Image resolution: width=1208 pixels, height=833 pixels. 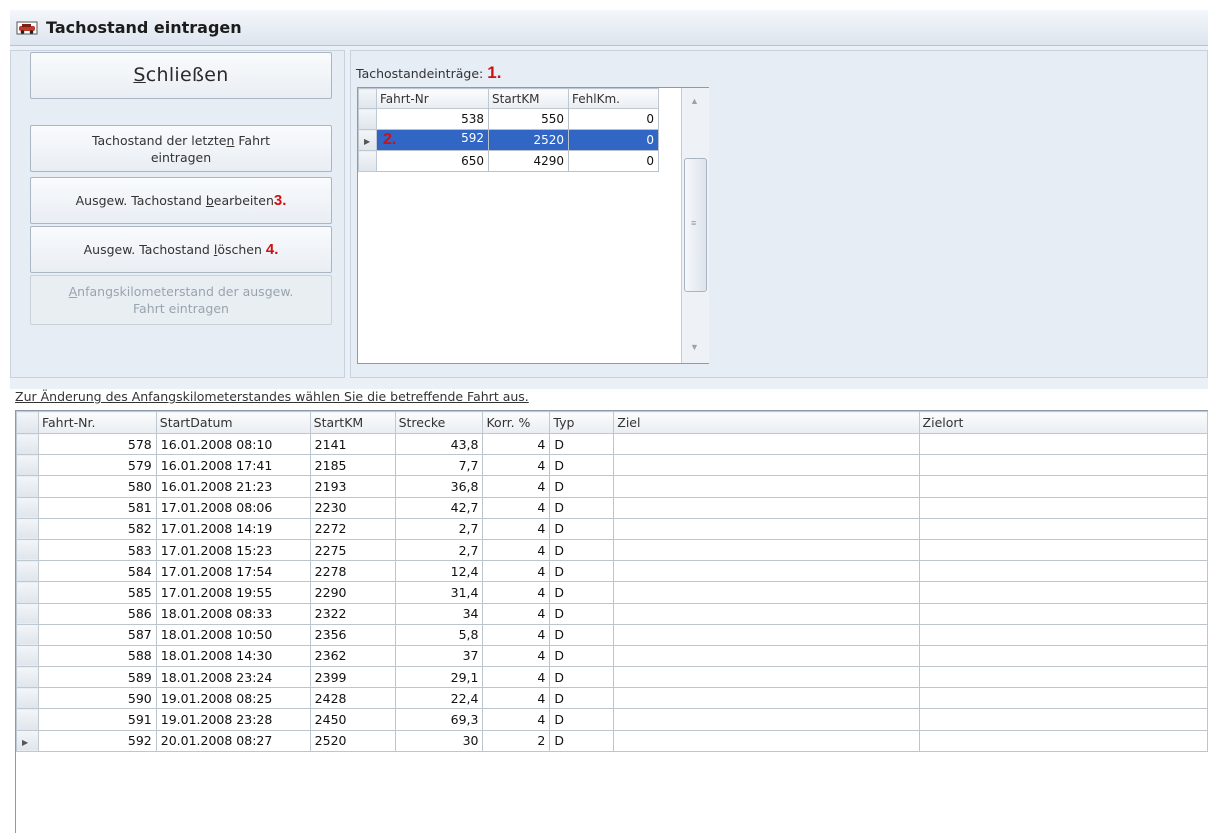 What do you see at coordinates (233, 507) in the screenshot?
I see `startdatum-cell: 17.01.2008 08:06` at bounding box center [233, 507].